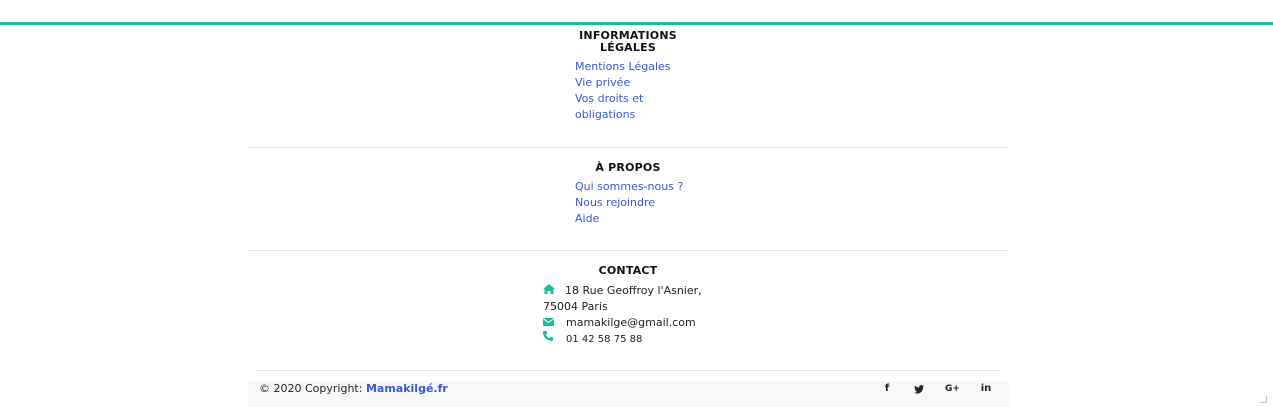 Image resolution: width=1273 pixels, height=407 pixels. What do you see at coordinates (628, 167) in the screenshot?
I see `about-heading: À PROPOS` at bounding box center [628, 167].